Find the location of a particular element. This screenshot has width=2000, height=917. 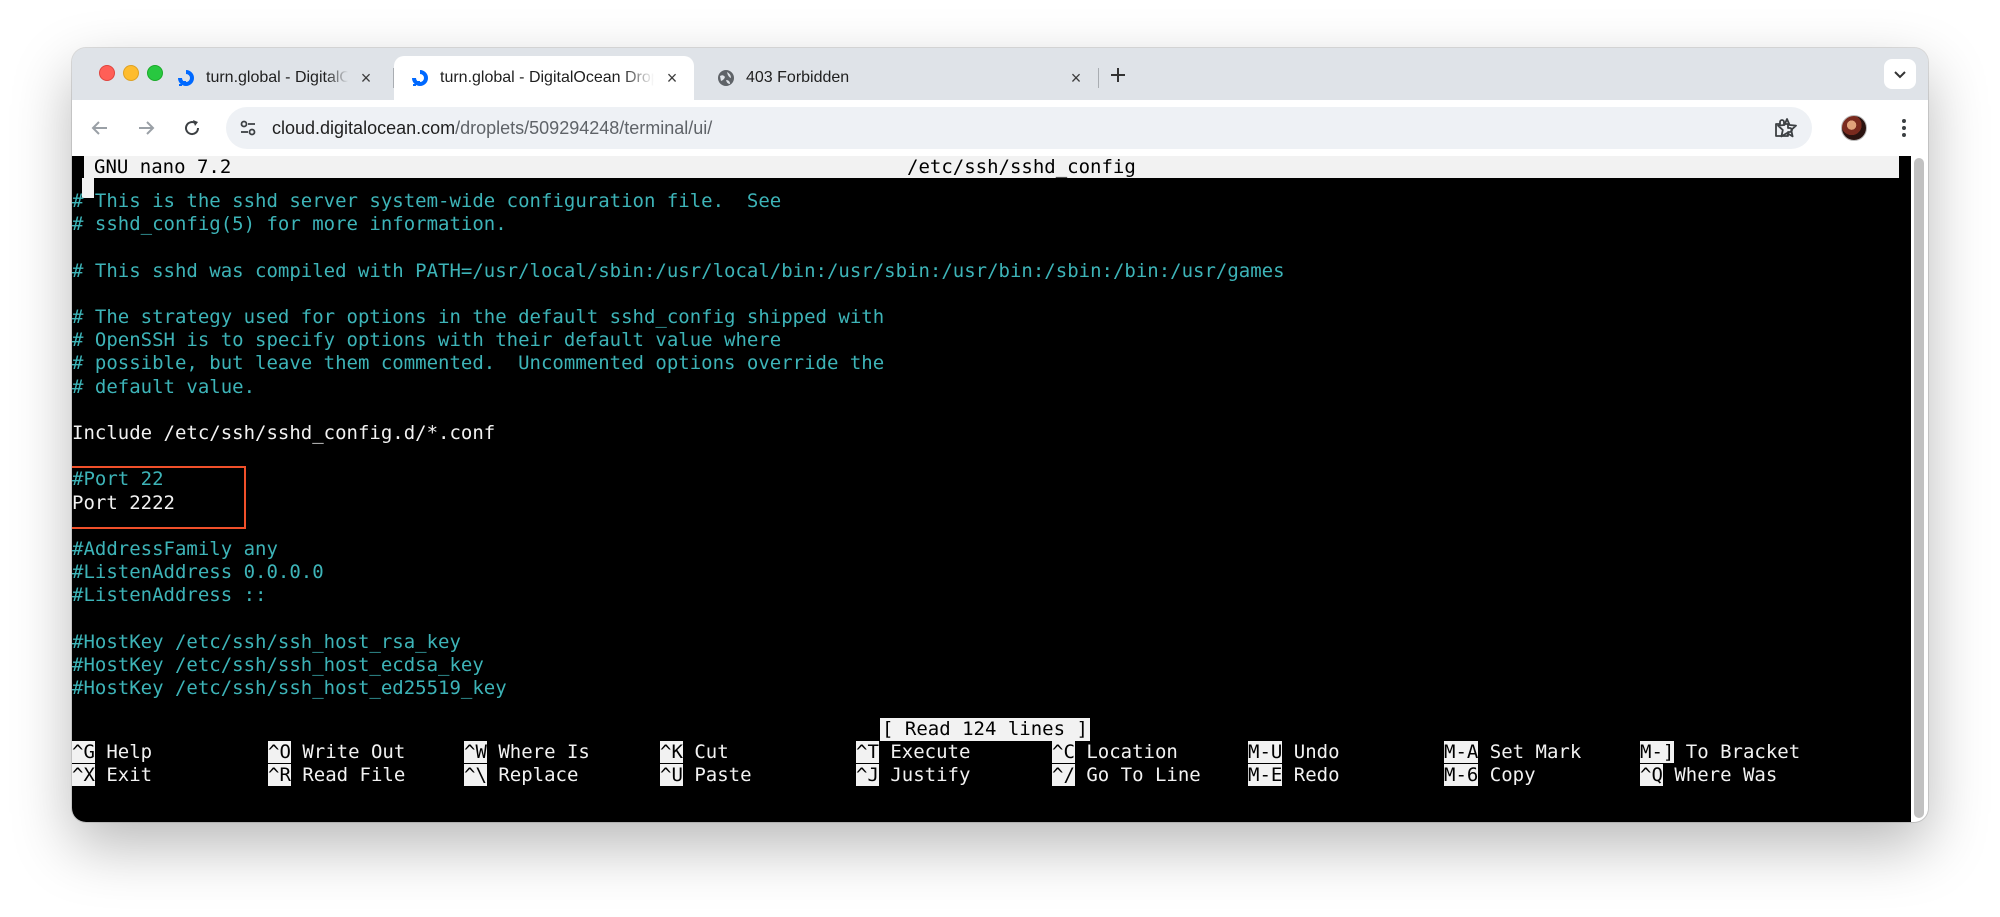

editor-line: # sshd_config(5) for more information. is located at coordinates (289, 224).